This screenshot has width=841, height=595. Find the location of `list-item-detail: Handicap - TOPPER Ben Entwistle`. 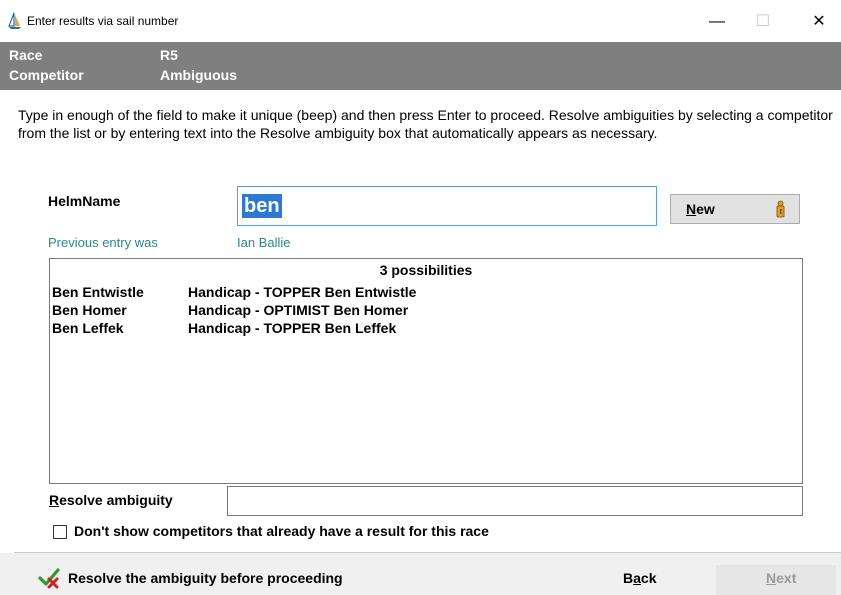

list-item-detail: Handicap - TOPPER Ben Entwistle is located at coordinates (302, 292).